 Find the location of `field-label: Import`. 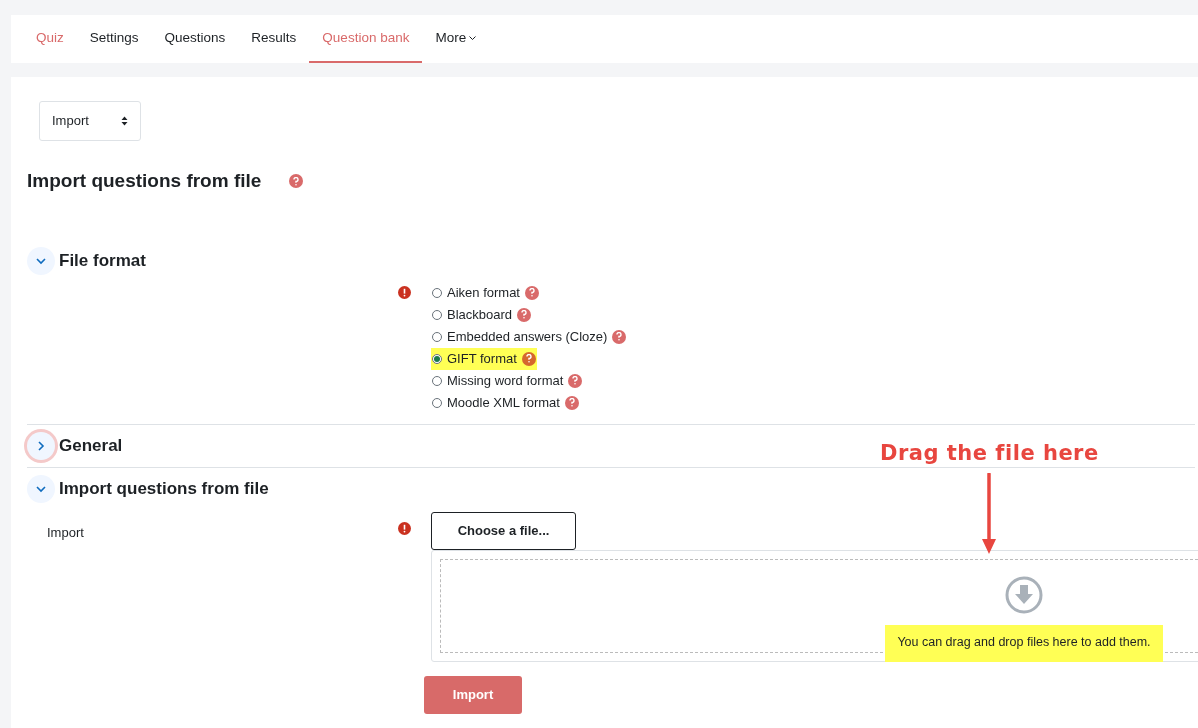

field-label: Import is located at coordinates (65, 532).